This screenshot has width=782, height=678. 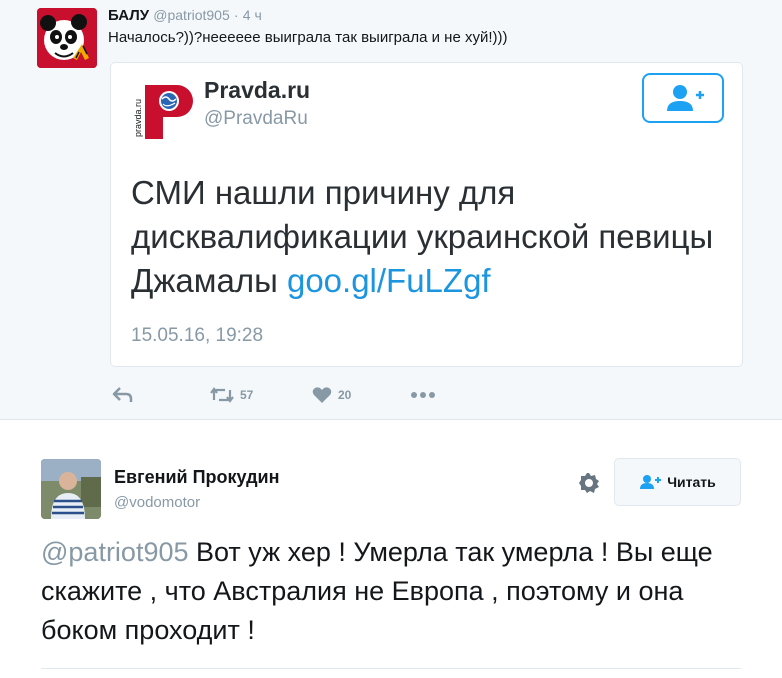 What do you see at coordinates (252, 15) in the screenshot?
I see `timestamp: 4 ч` at bounding box center [252, 15].